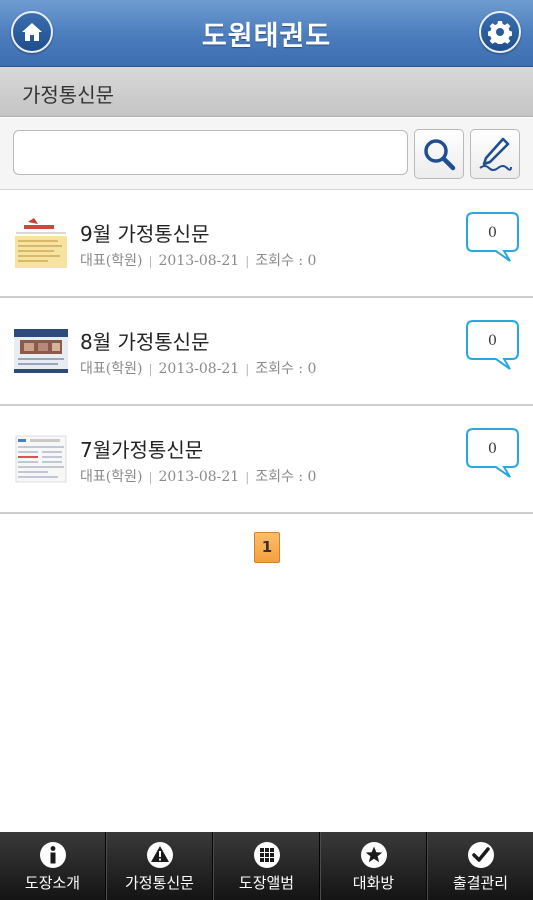 This screenshot has height=900, width=533. I want to click on tab-label: 출결관리, so click(480, 883).